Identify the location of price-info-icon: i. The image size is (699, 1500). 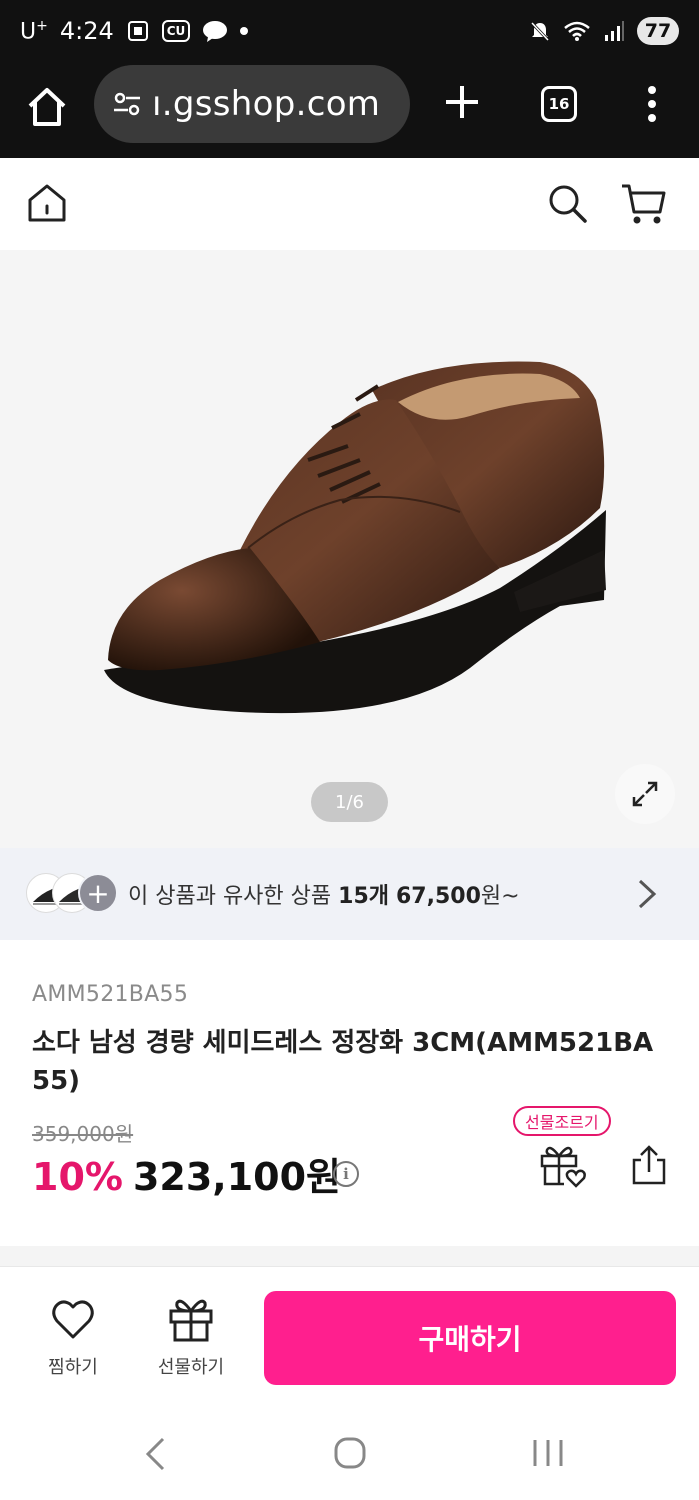
(346, 1174).